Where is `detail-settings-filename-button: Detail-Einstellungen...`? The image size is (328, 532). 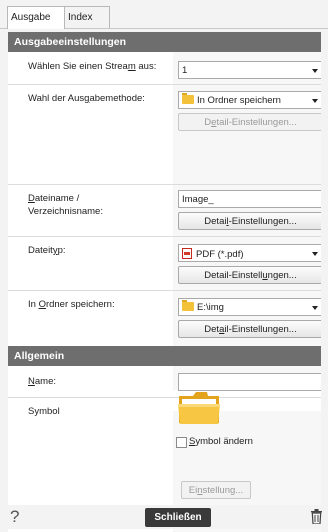
detail-settings-filename-button: Detail-Einstellungen... is located at coordinates (249, 221).